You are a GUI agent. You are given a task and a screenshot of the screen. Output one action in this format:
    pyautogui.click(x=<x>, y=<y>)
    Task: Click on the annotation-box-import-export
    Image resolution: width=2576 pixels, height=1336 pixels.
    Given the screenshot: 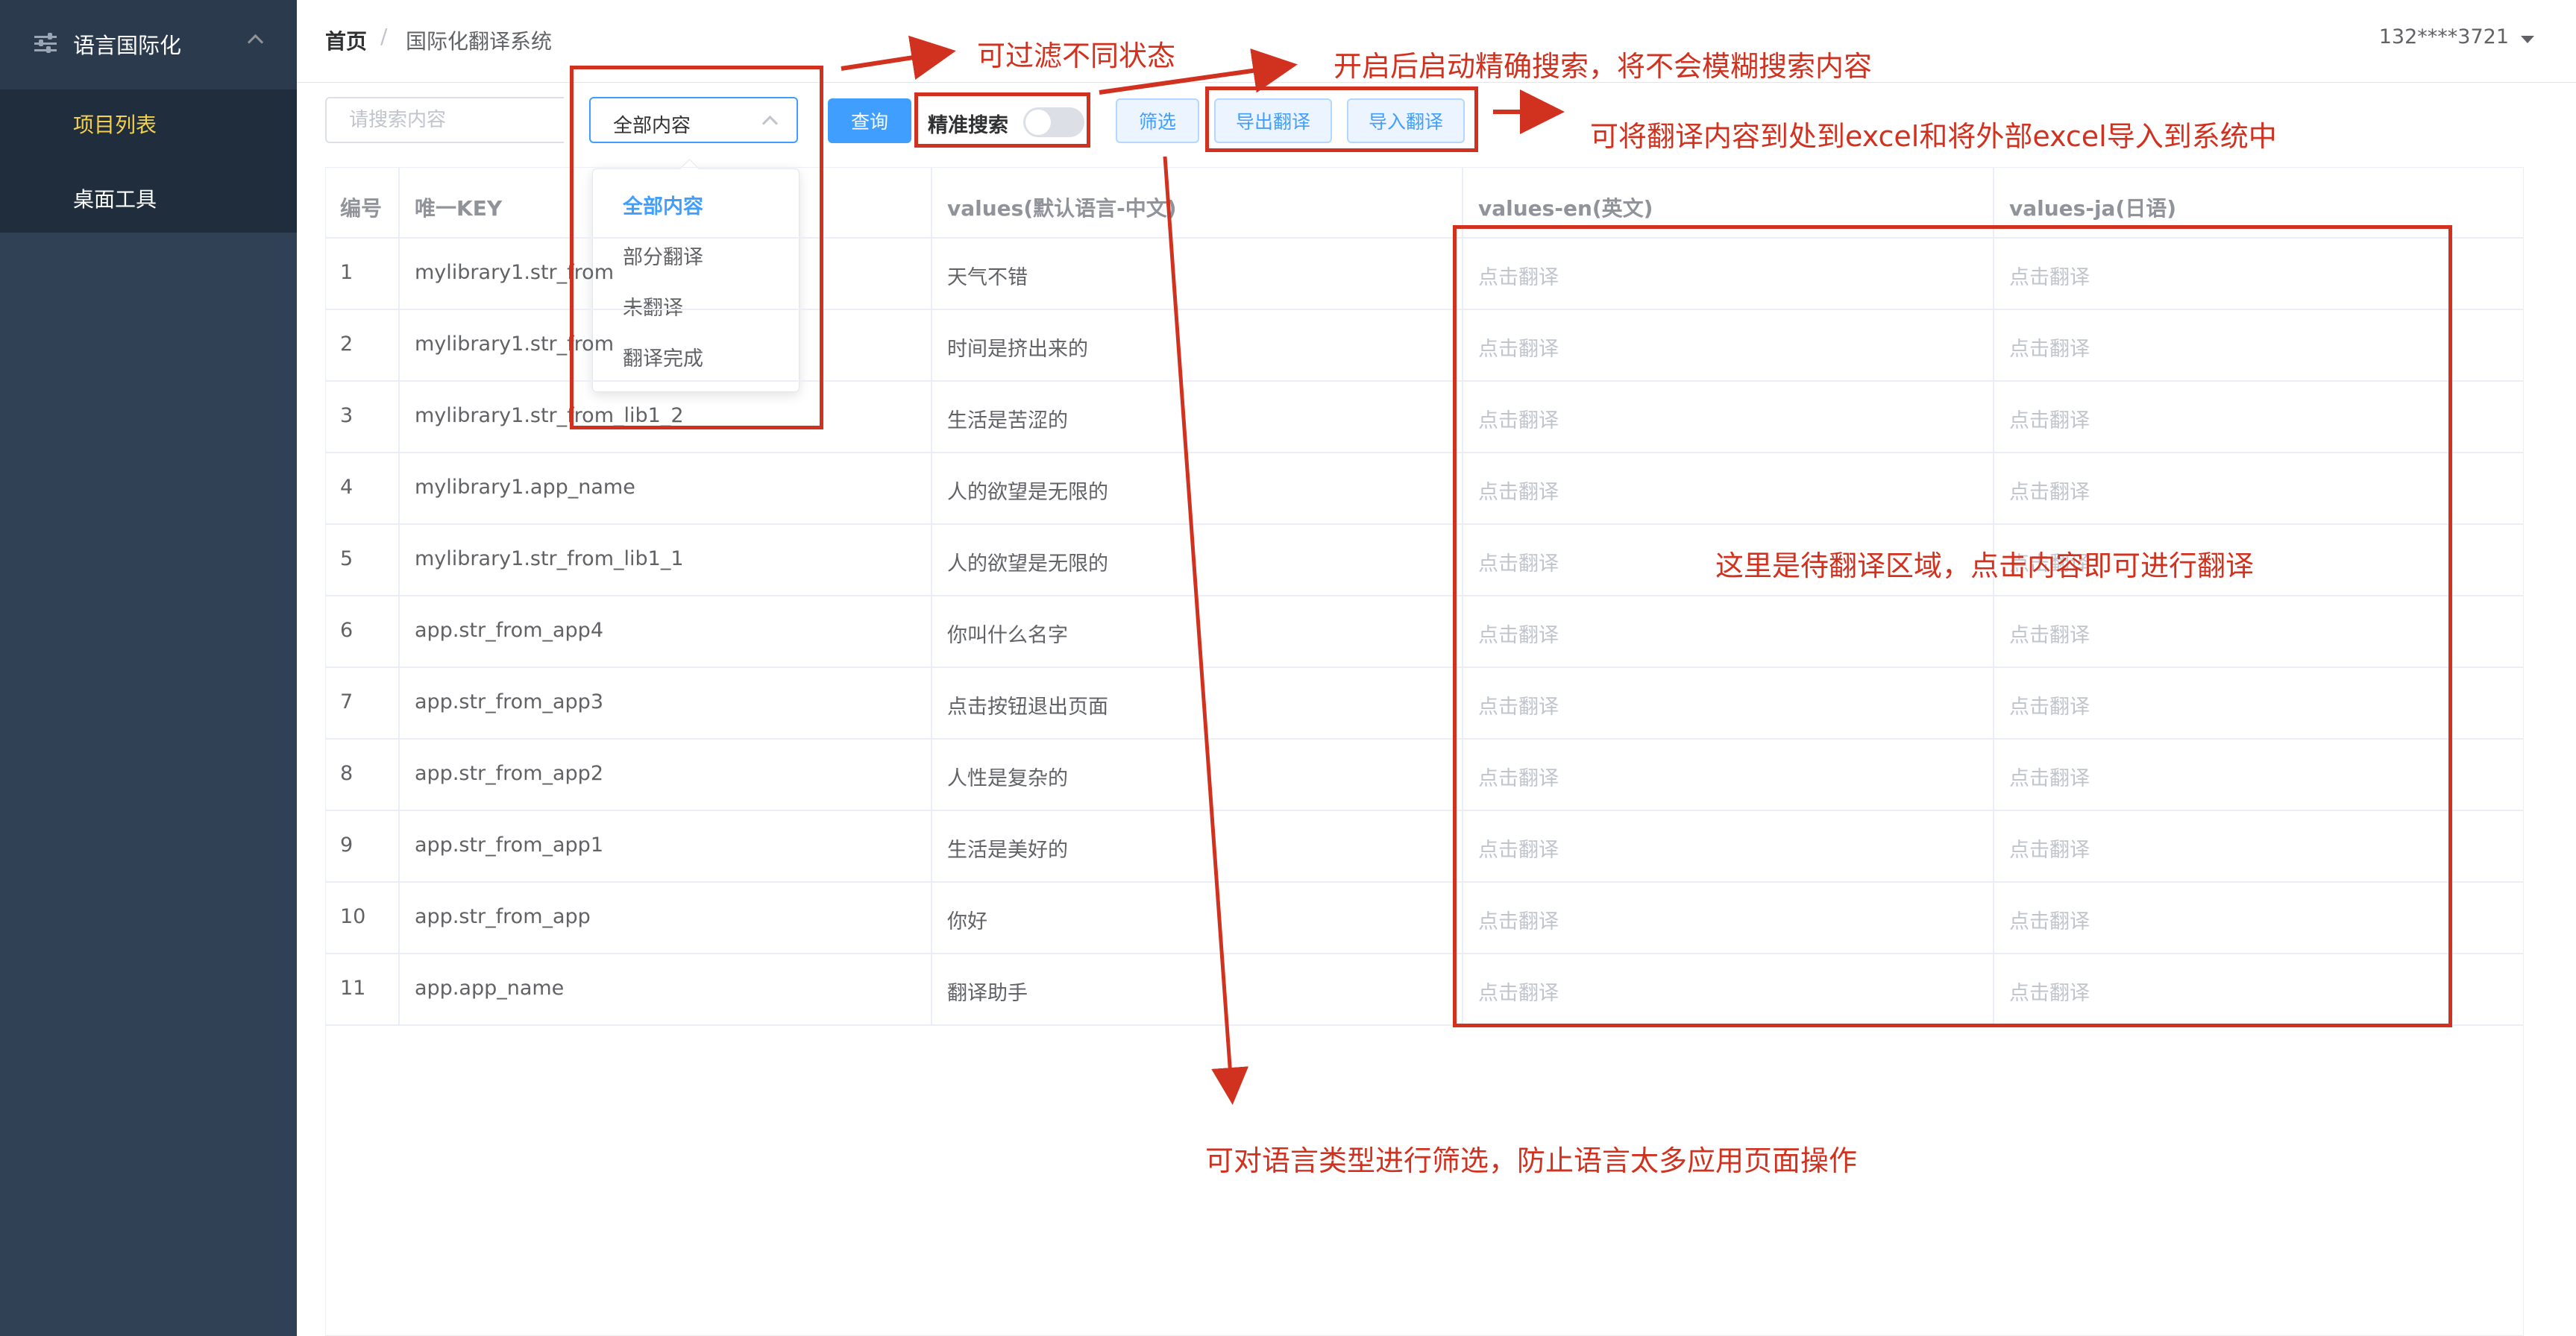 What is the action you would take?
    pyautogui.click(x=1342, y=119)
    